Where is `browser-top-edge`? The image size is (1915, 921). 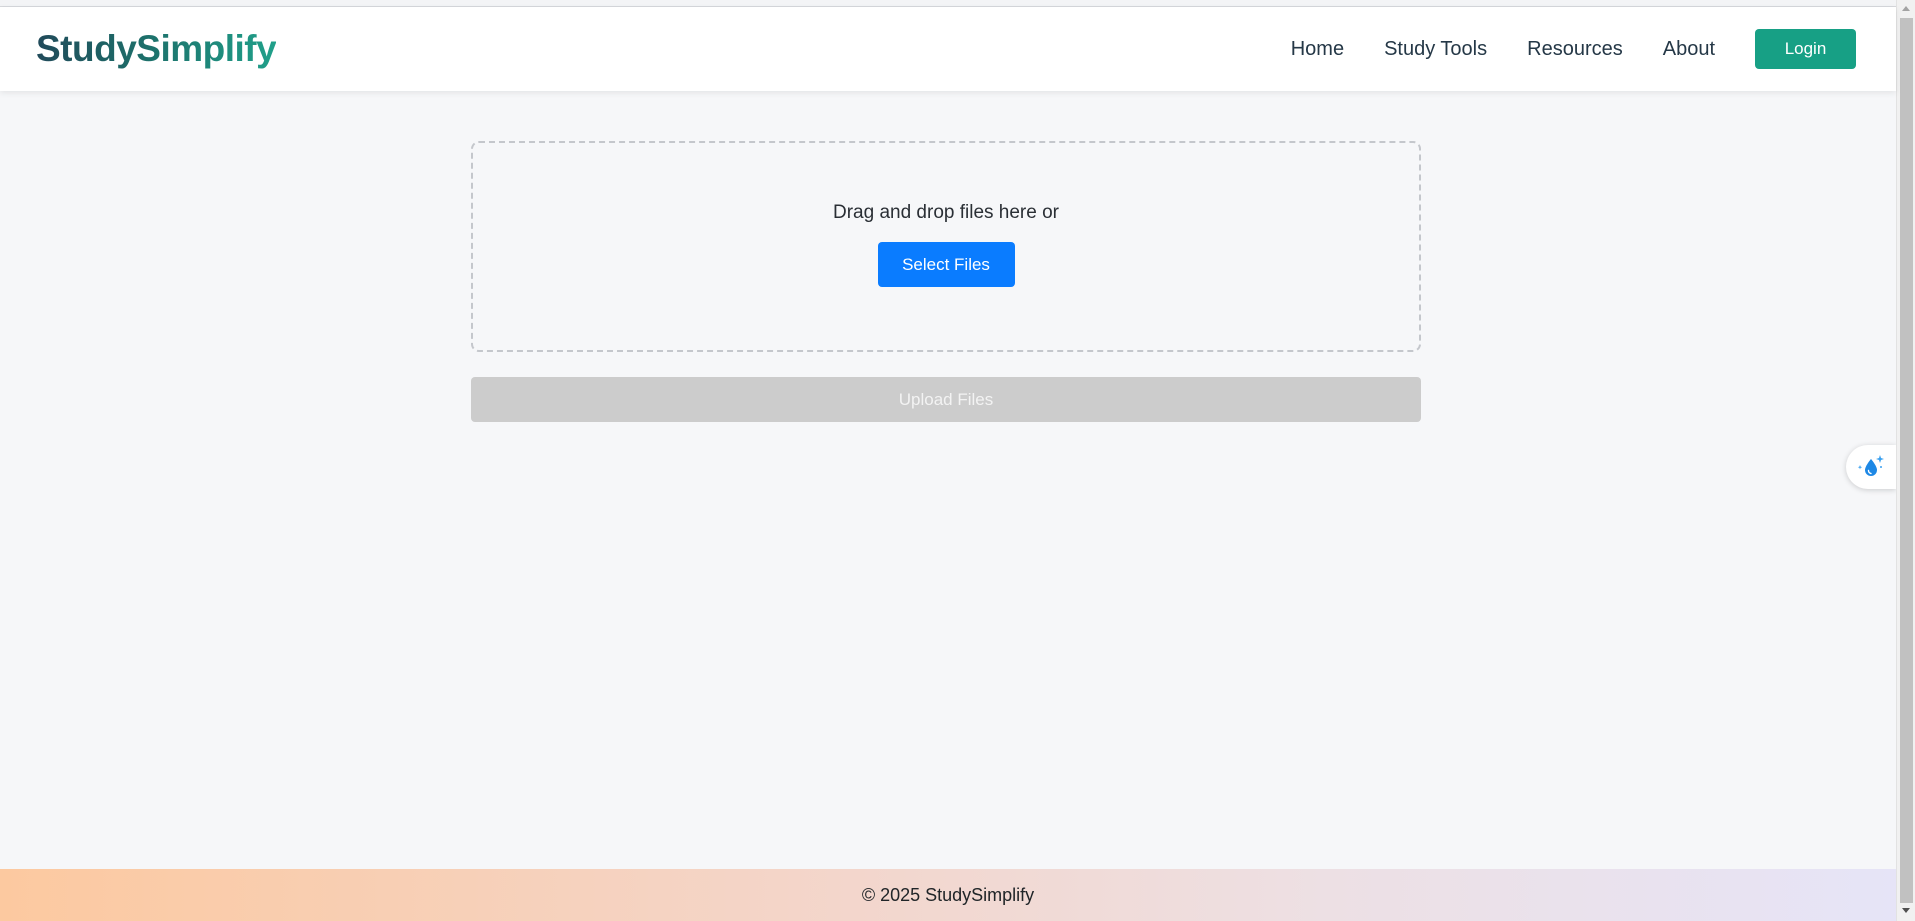
browser-top-edge is located at coordinates (948, 3).